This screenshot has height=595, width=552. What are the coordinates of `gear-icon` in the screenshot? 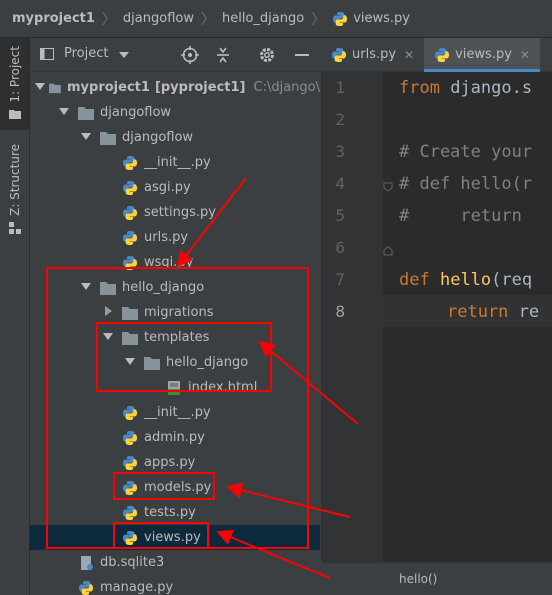 It's located at (267, 55).